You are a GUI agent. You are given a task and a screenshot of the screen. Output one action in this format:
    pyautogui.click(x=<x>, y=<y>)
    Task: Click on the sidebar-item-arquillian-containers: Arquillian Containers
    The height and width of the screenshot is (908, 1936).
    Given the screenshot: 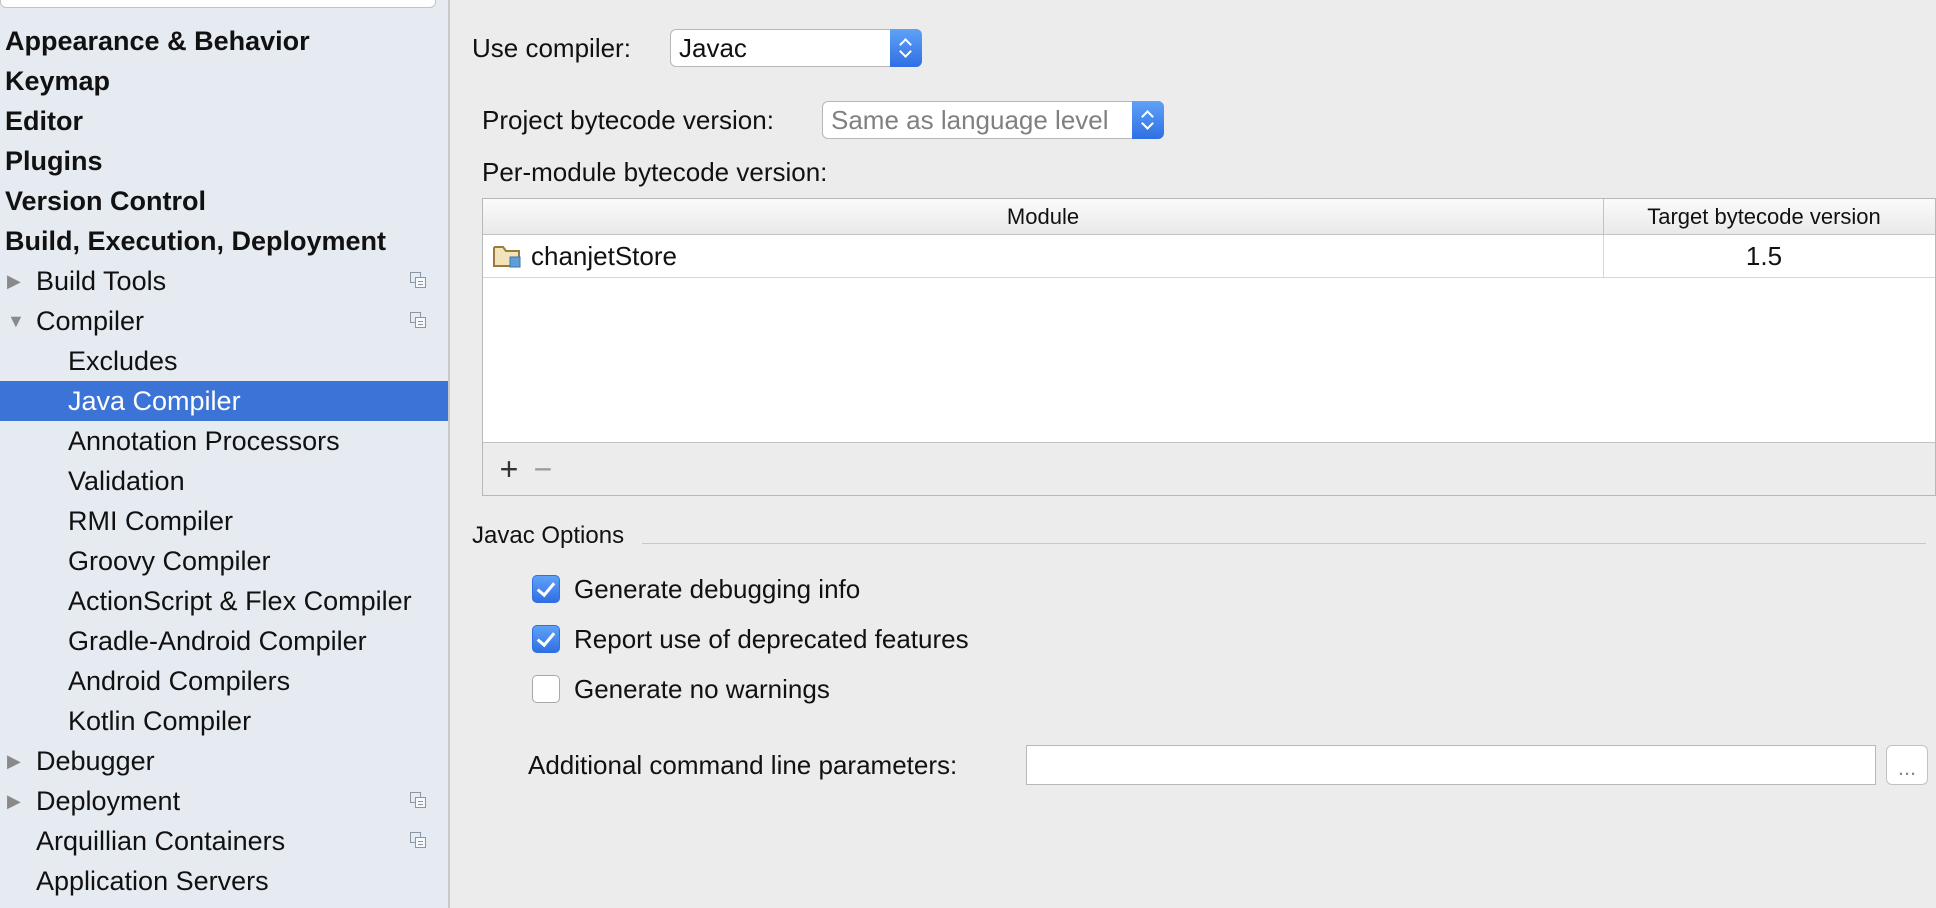 What is the action you would take?
    pyautogui.click(x=224, y=841)
    